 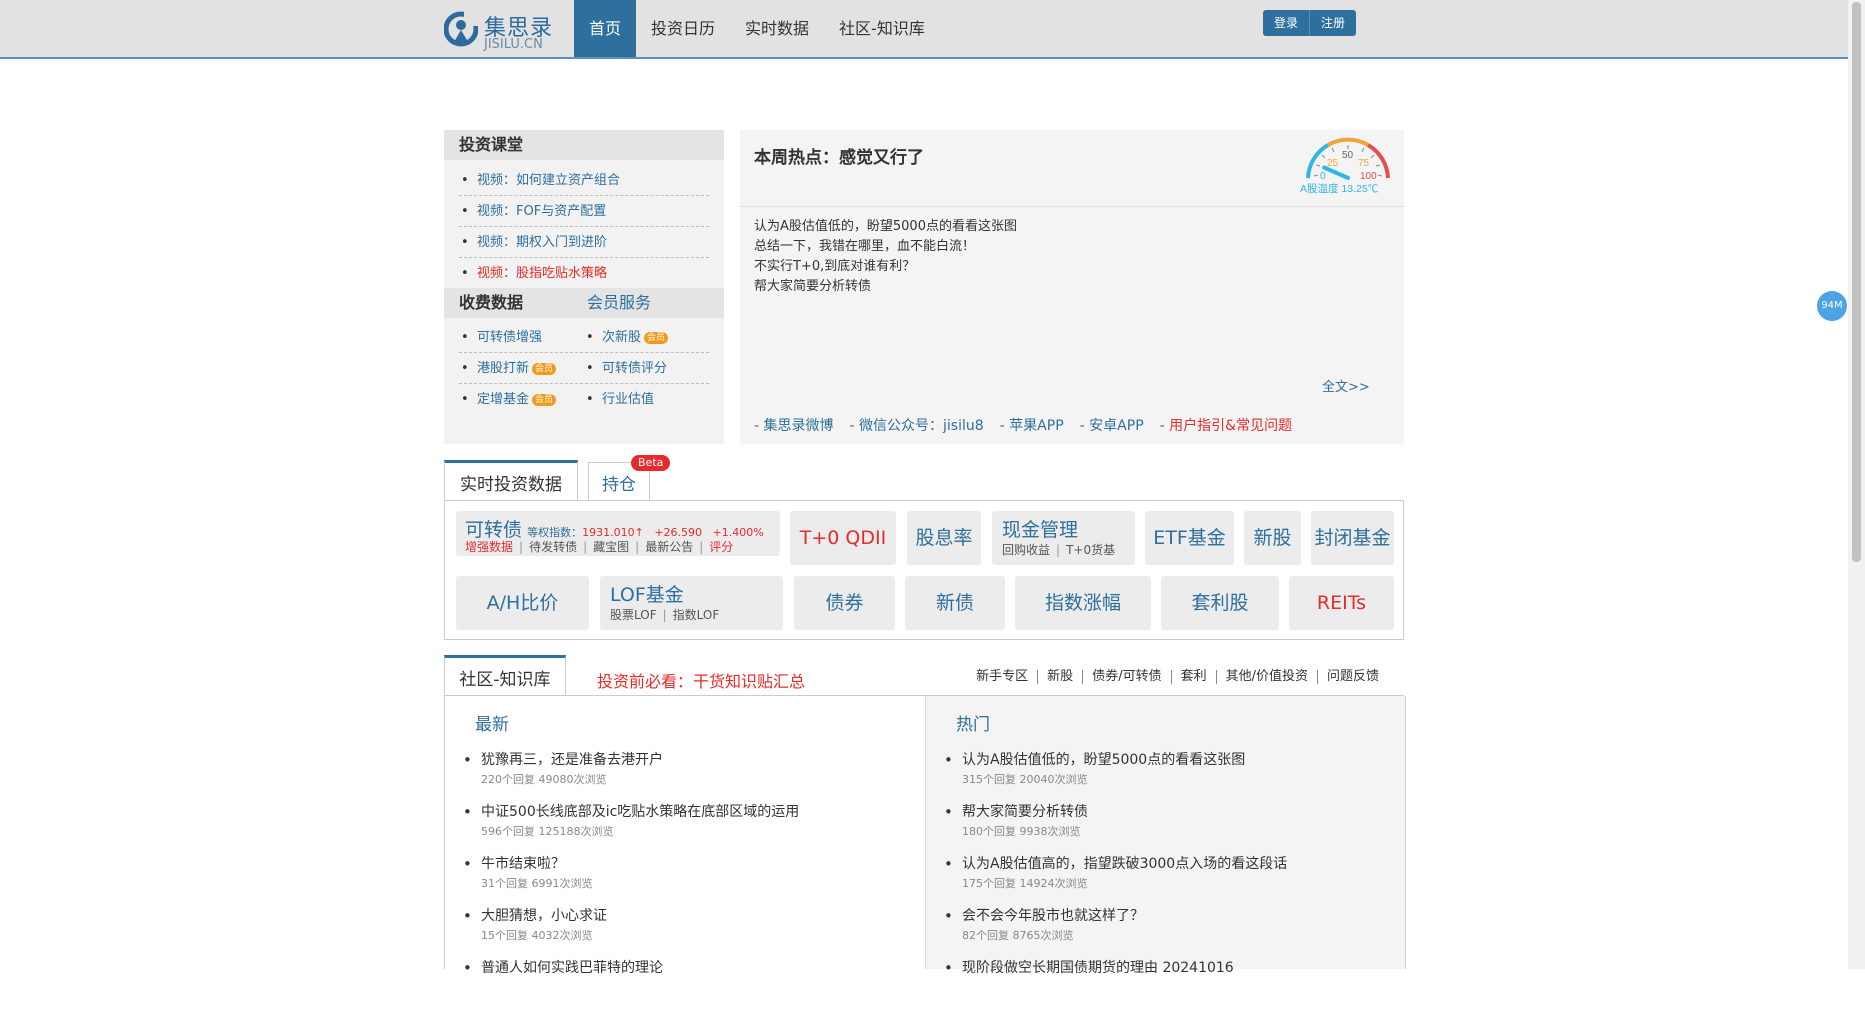 What do you see at coordinates (584, 243) in the screenshot?
I see `course-link: 视频：期权入门到进阶` at bounding box center [584, 243].